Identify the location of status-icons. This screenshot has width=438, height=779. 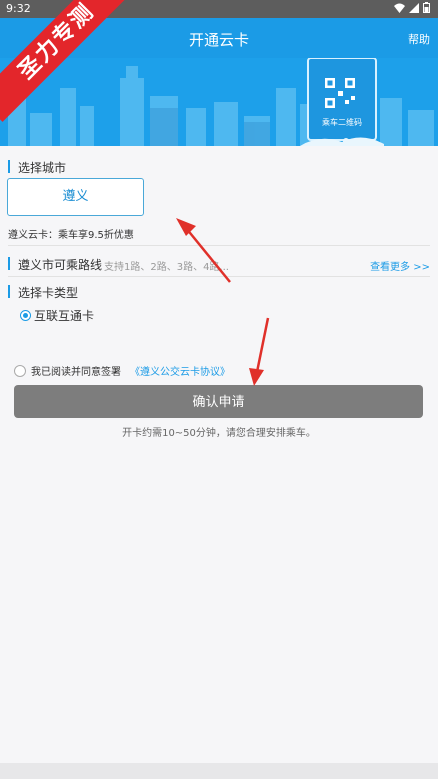
(412, 7).